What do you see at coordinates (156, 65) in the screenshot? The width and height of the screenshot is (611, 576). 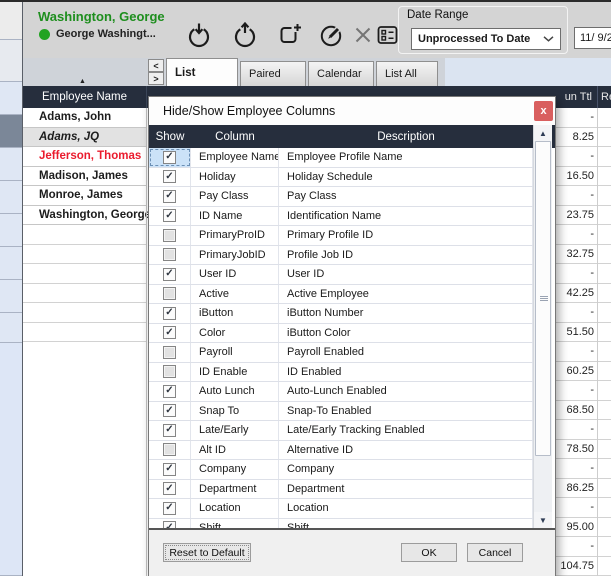 I see `tab-scroll-prev-button: <` at bounding box center [156, 65].